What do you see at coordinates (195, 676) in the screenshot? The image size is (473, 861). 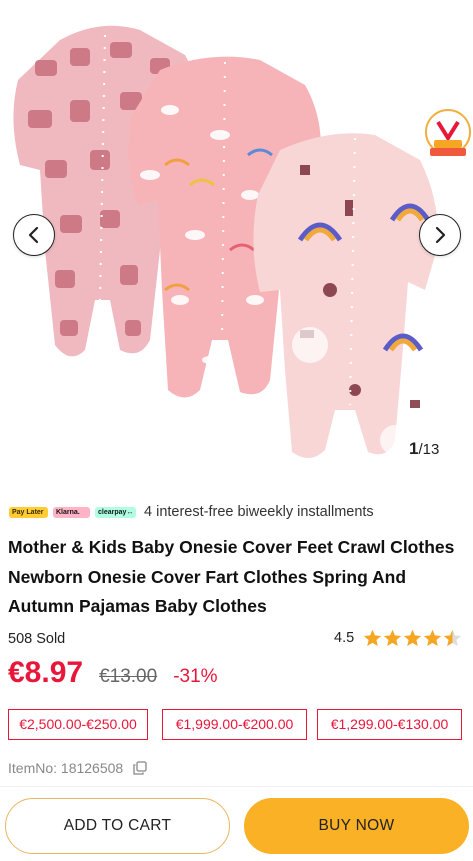 I see `discount-percent: -31%` at bounding box center [195, 676].